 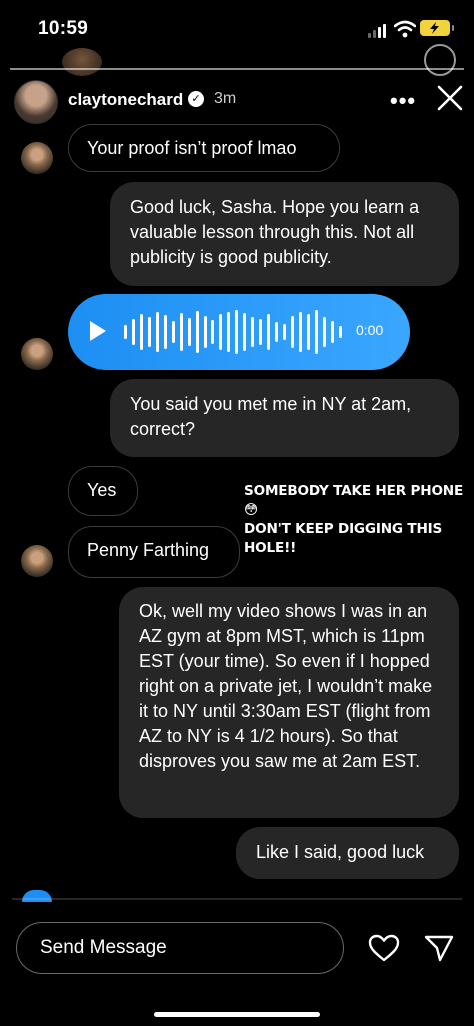 What do you see at coordinates (347, 853) in the screenshot?
I see `message-bubble-outgoing: Like I said, good luck` at bounding box center [347, 853].